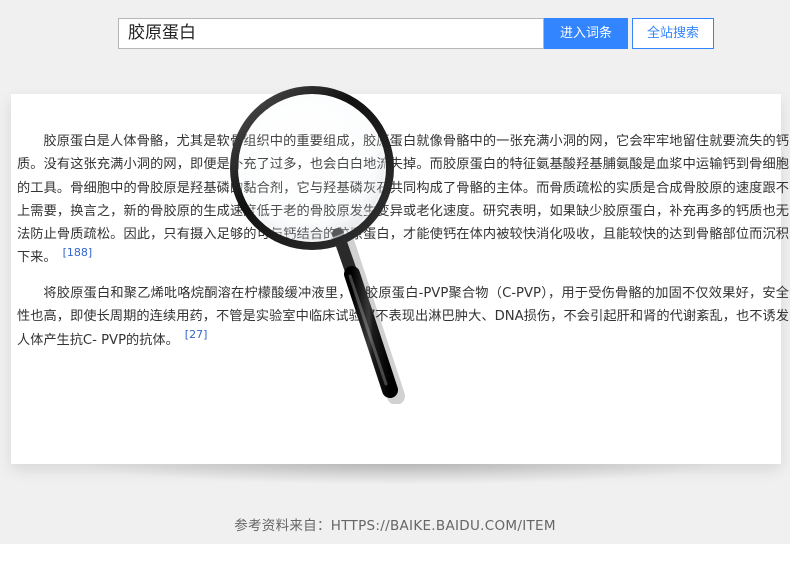 The height and width of the screenshot is (568, 790). I want to click on search-input: 胶原蛋白, so click(331, 33).